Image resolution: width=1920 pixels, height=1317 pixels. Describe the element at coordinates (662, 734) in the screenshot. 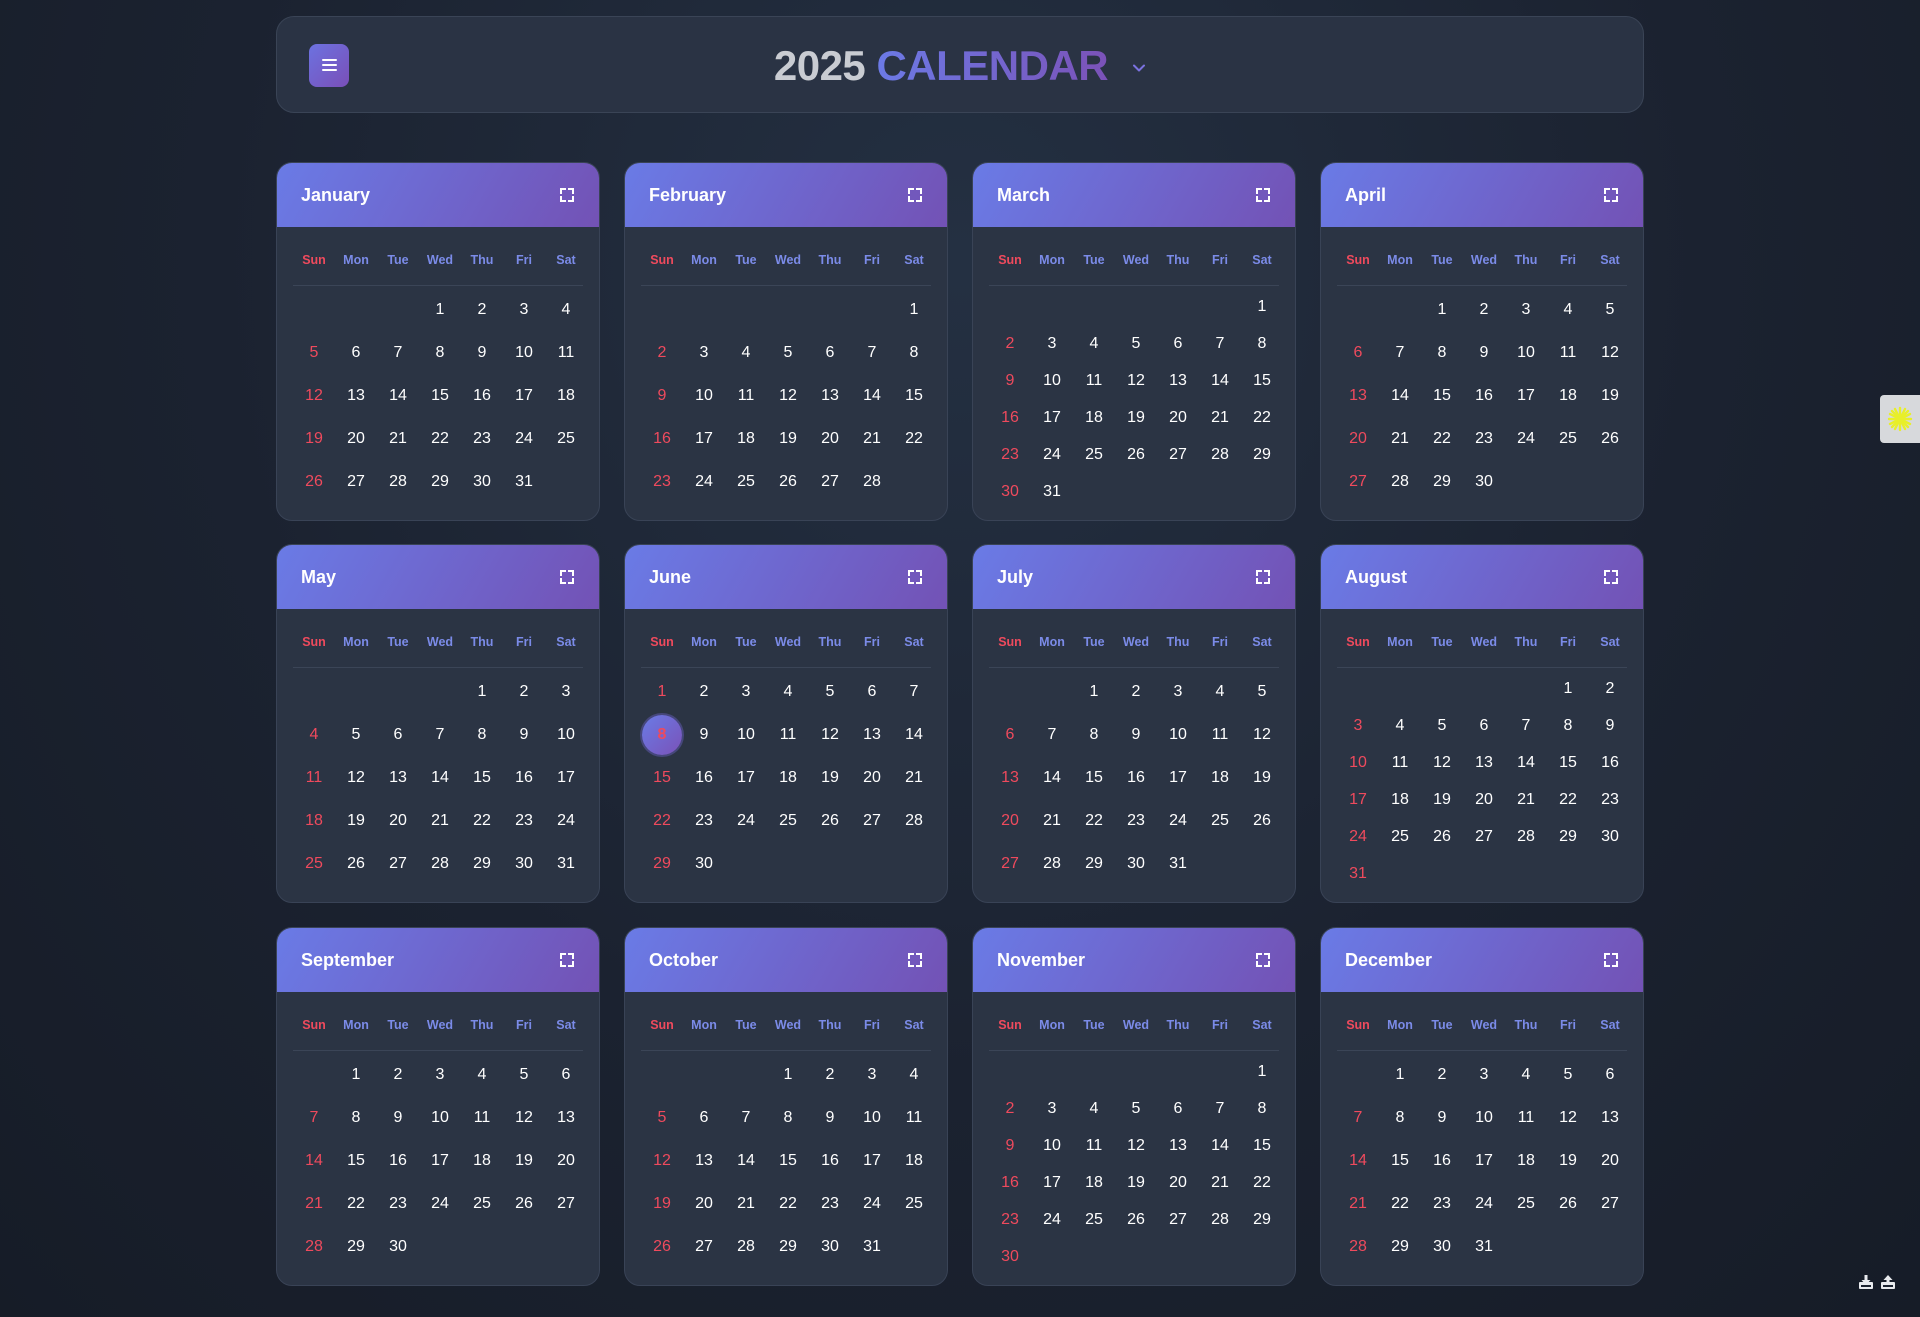

I see `day-cell-today: 8` at that location.